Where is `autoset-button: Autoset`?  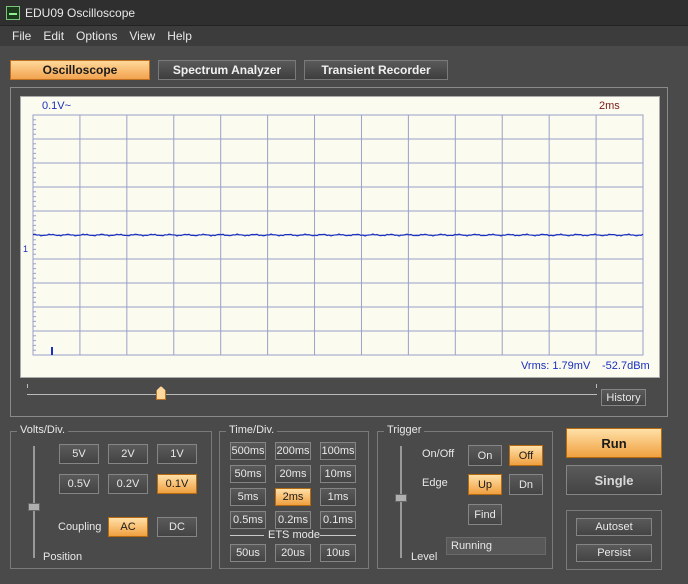 autoset-button: Autoset is located at coordinates (614, 527).